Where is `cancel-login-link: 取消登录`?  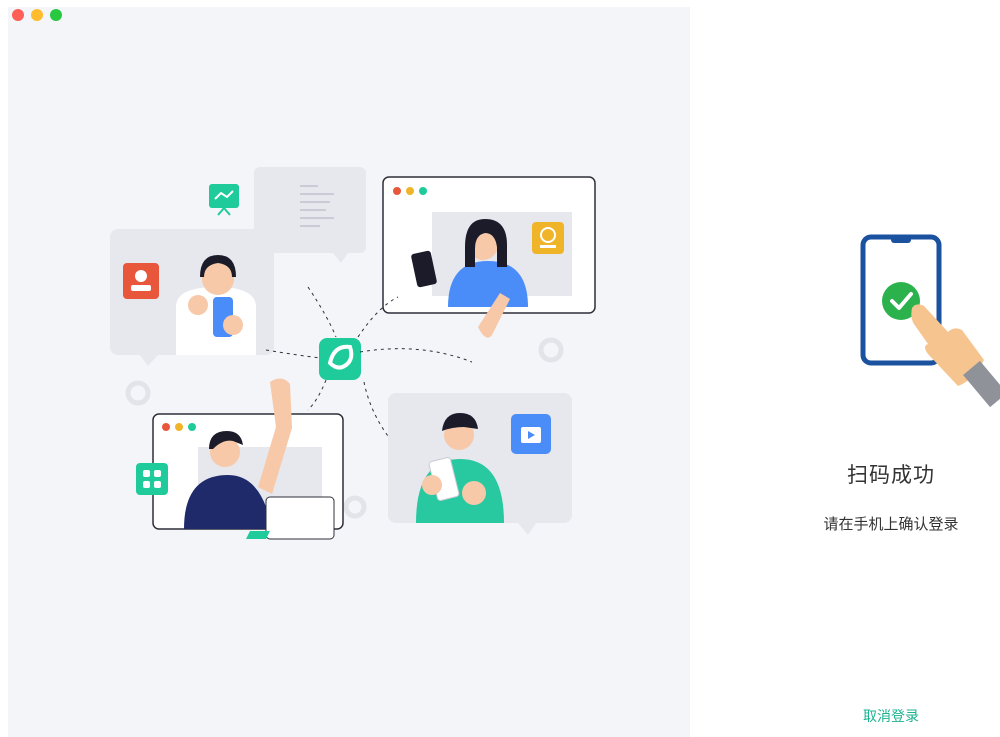
cancel-login-link: 取消登录 is located at coordinates (838, 716).